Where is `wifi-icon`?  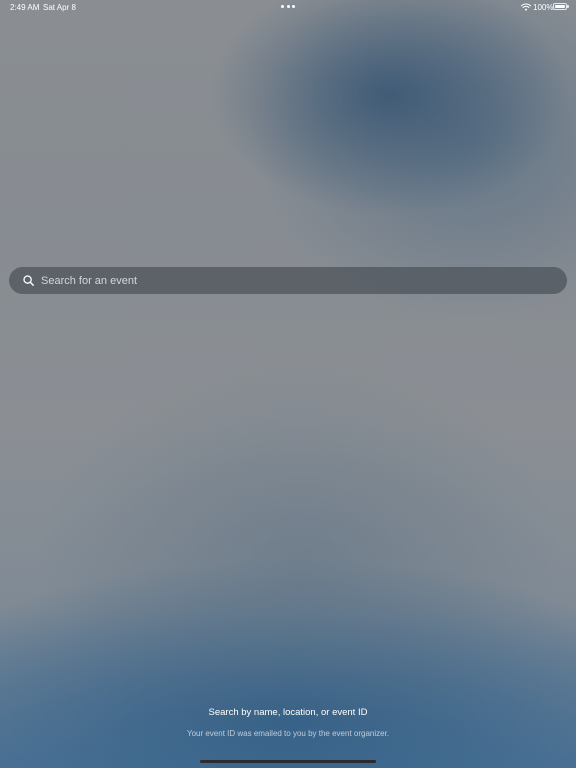 wifi-icon is located at coordinates (526, 7).